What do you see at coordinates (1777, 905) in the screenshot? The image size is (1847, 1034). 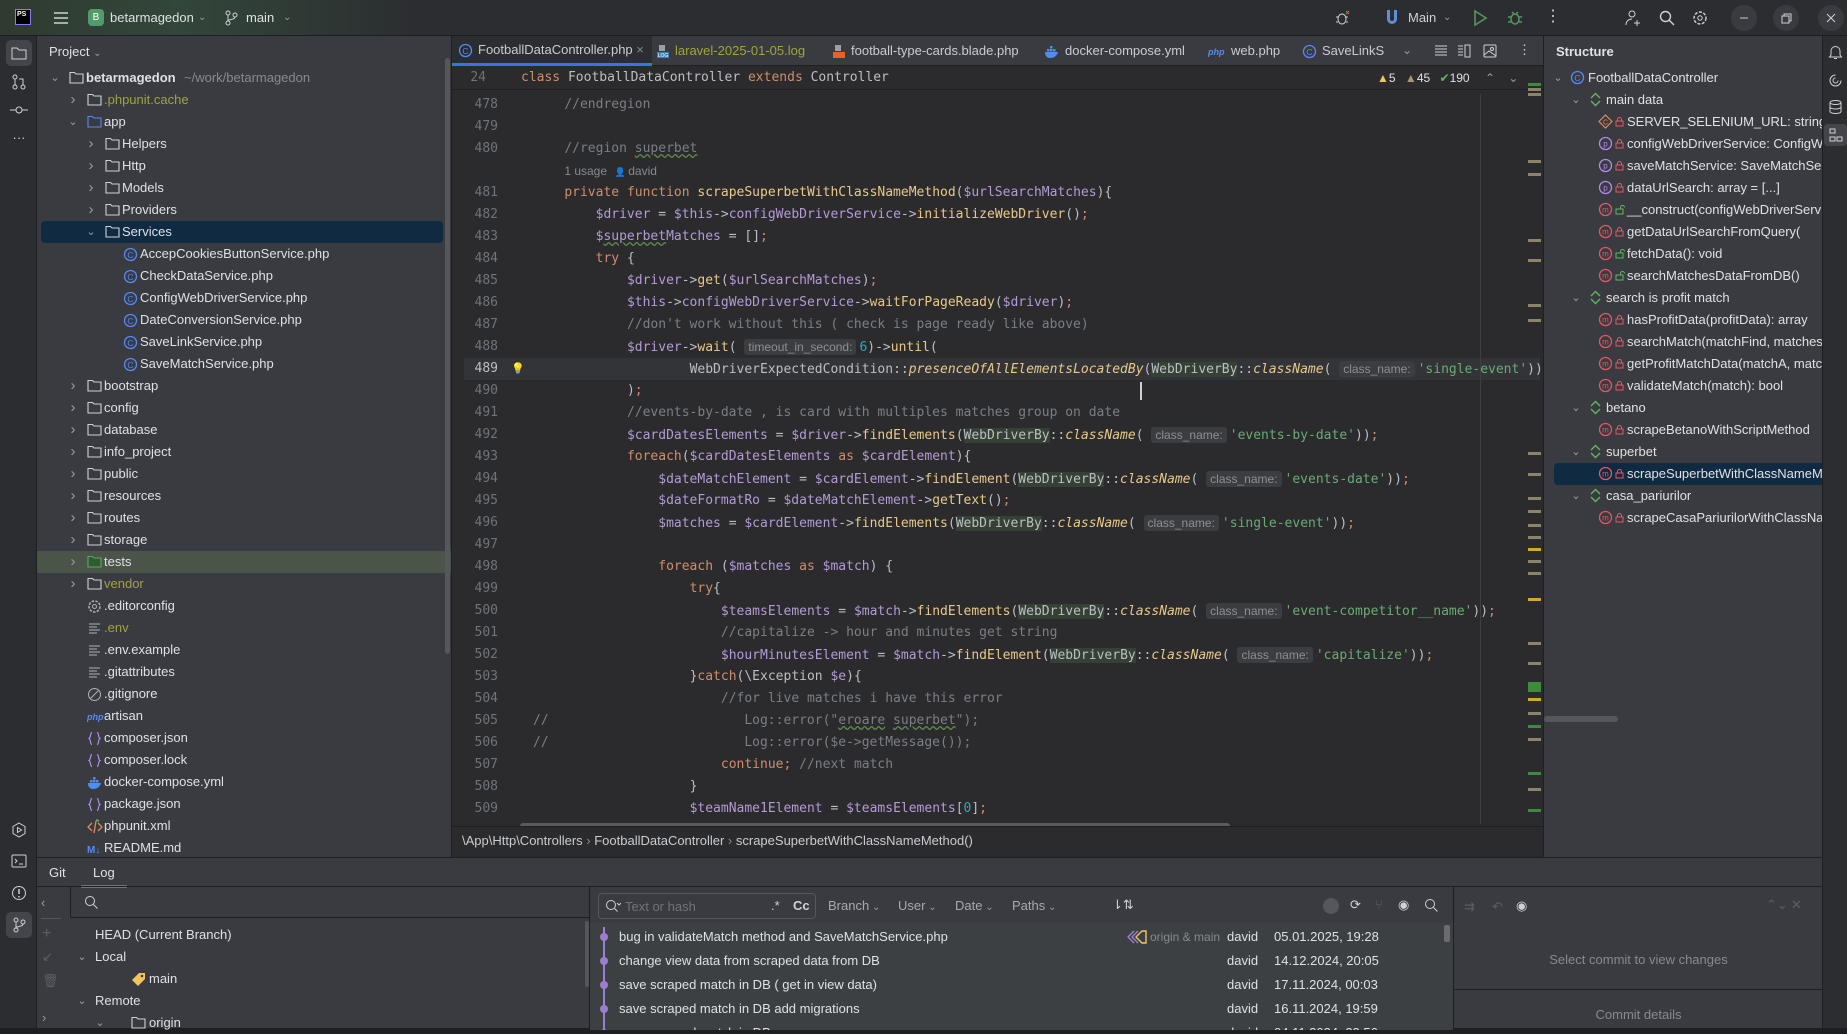 I see `expand-all-icon: ⌃⌄` at bounding box center [1777, 905].